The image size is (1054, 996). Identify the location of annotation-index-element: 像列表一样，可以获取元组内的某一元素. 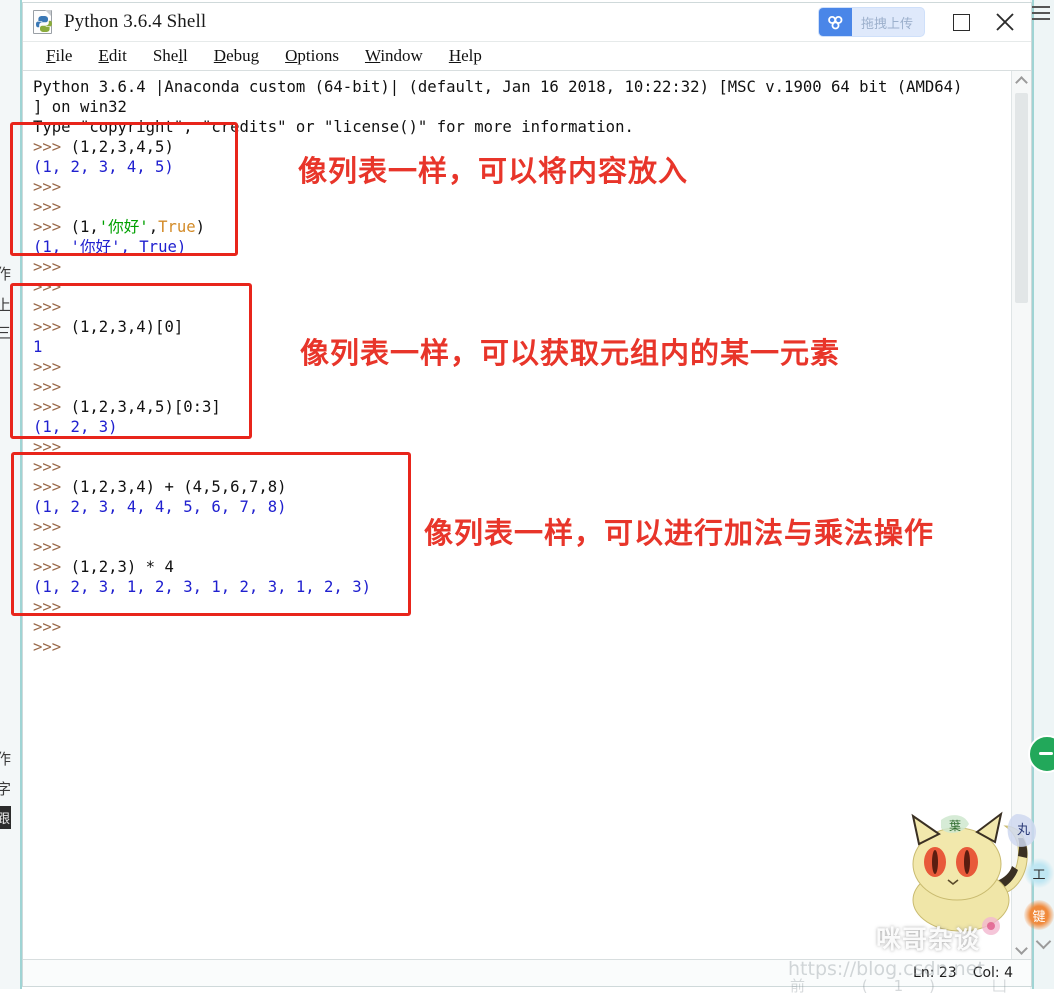
(570, 353).